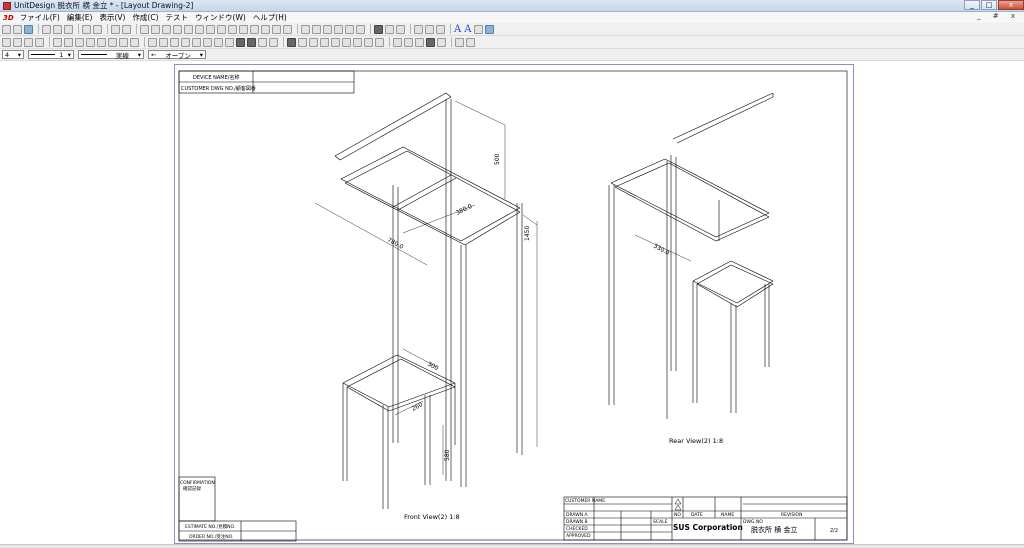 The width and height of the screenshot is (1024, 548). Describe the element at coordinates (441, 42) in the screenshot. I see `paint-icon` at that location.